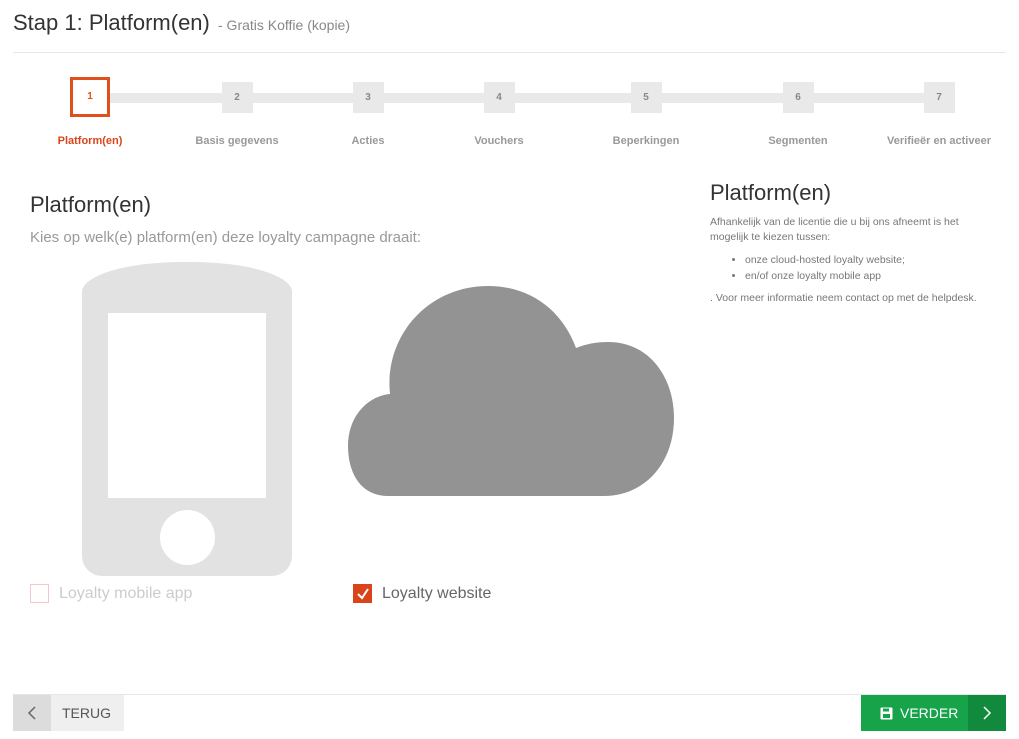  Describe the element at coordinates (90, 97) in the screenshot. I see `step-number: 1` at that location.